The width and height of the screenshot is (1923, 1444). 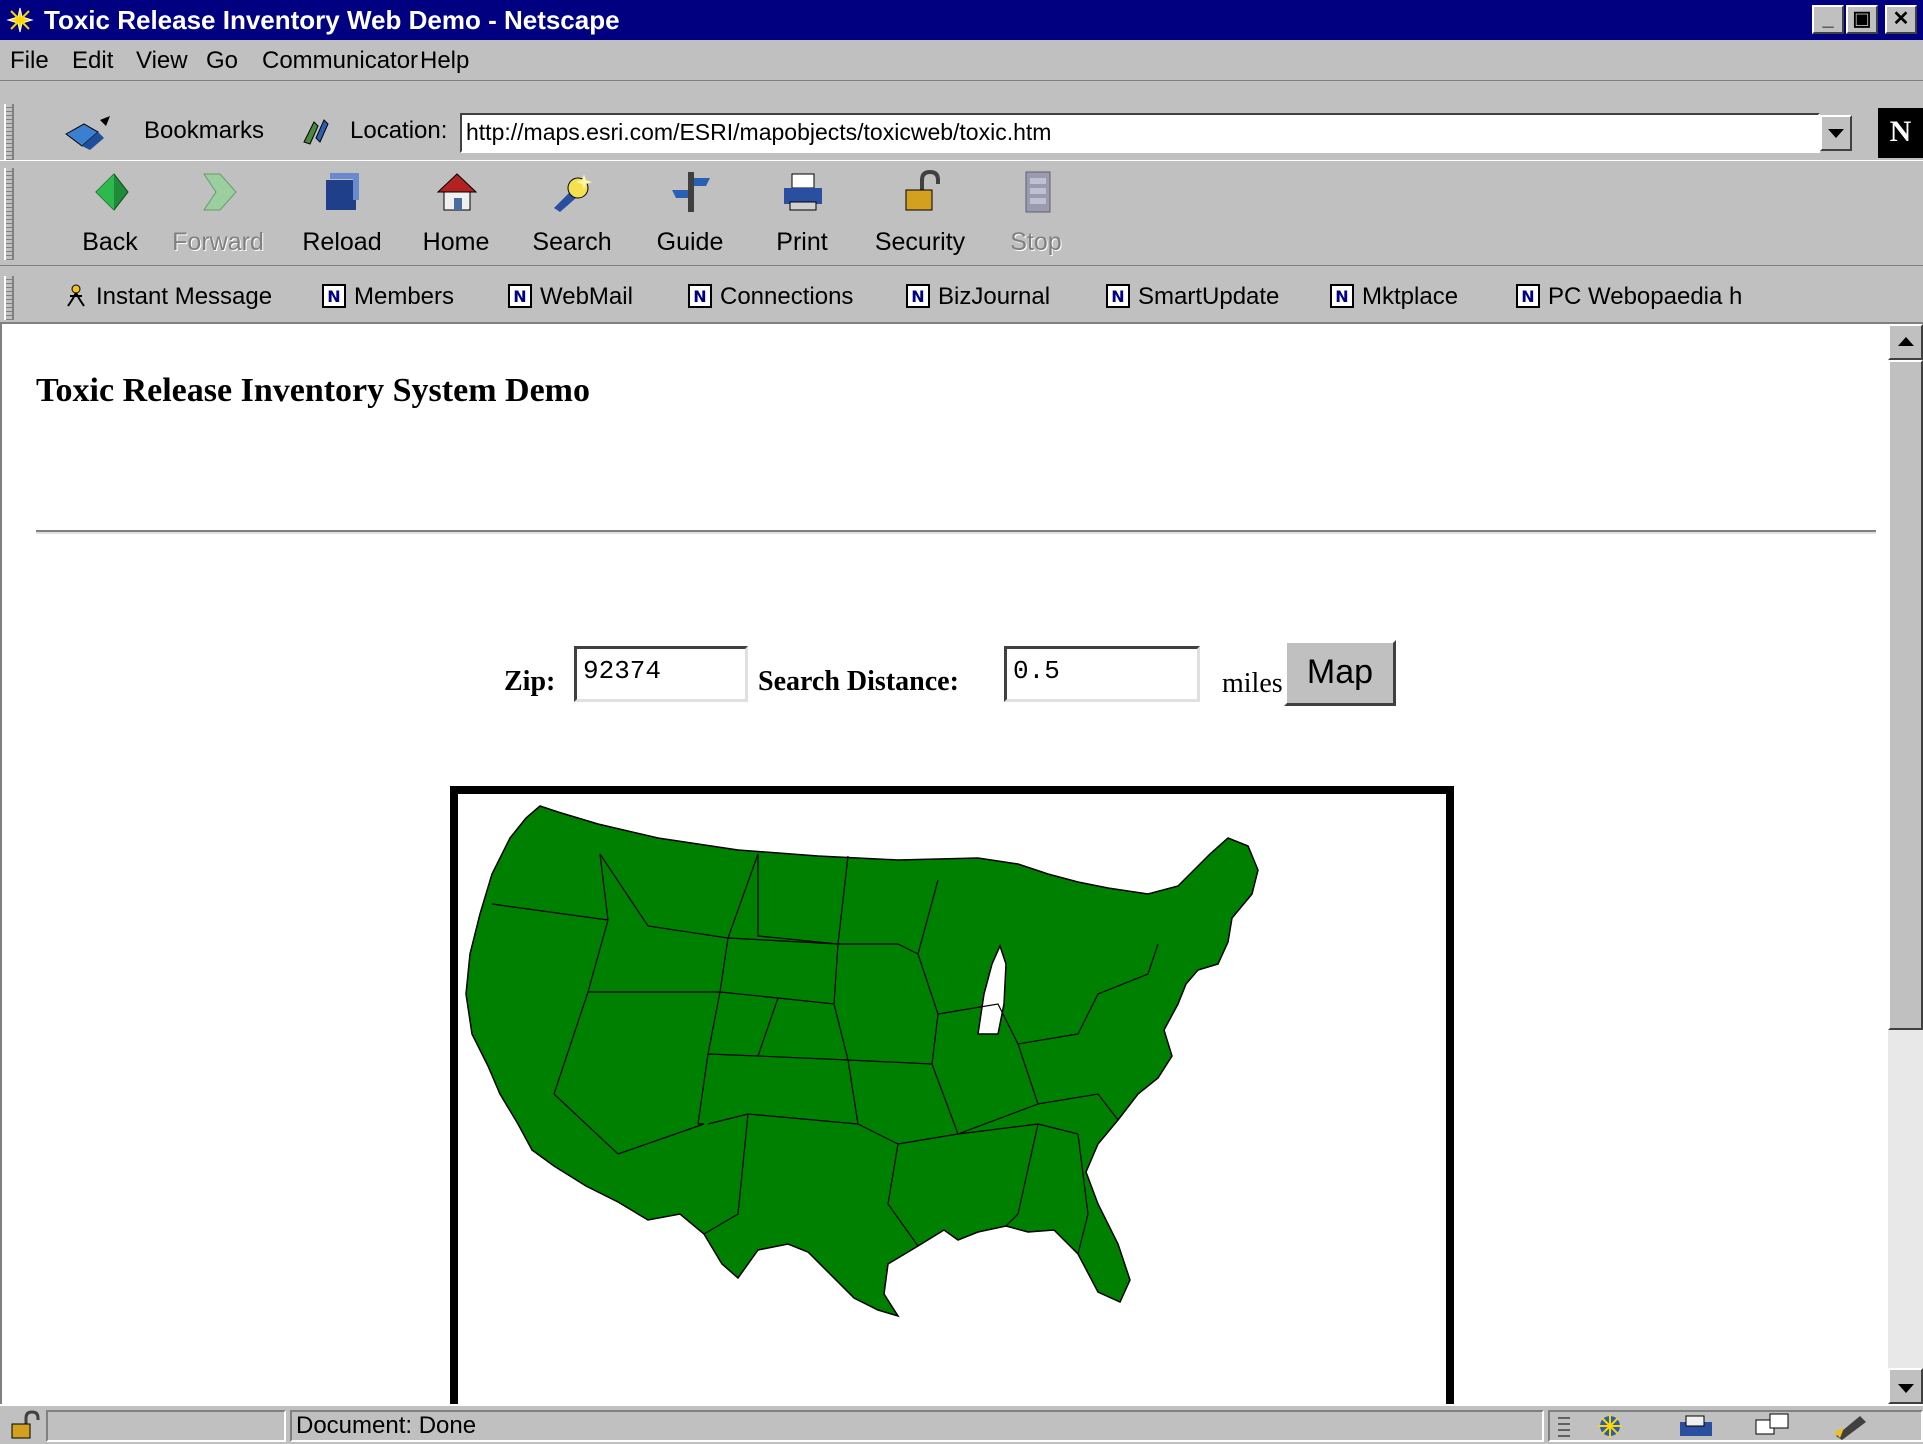 I want to click on bookmark-webmail: N WebMail, so click(x=570, y=298).